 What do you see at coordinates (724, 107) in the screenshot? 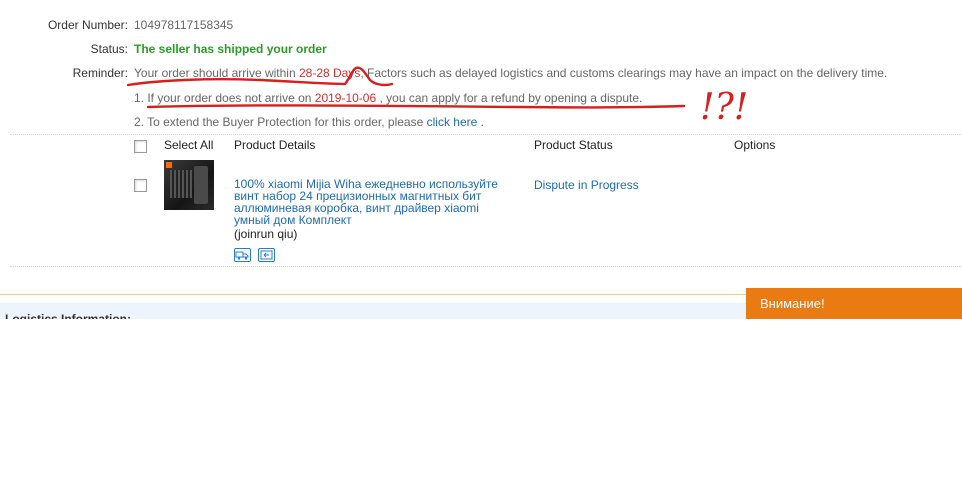
I see `exclamation-marks: !?!` at bounding box center [724, 107].